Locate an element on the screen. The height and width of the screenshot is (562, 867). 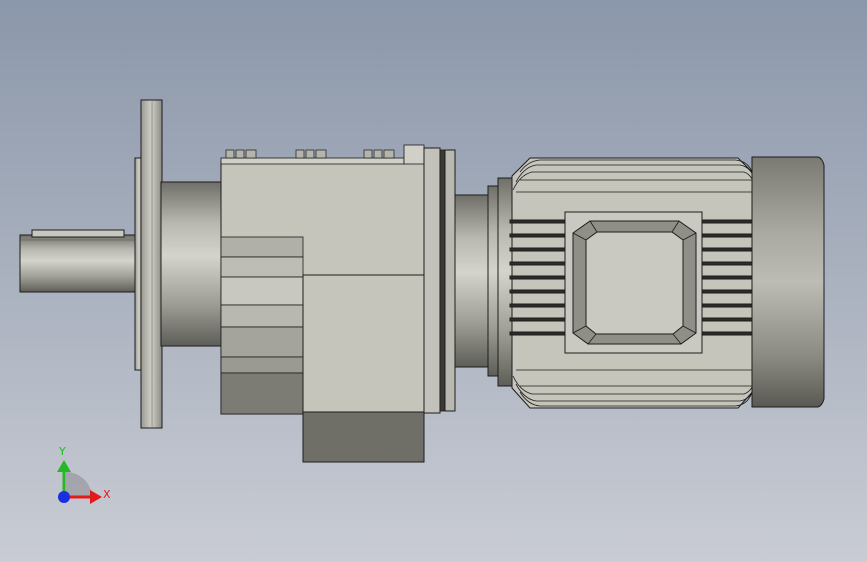
bolt-slots is located at coordinates (310, 154).